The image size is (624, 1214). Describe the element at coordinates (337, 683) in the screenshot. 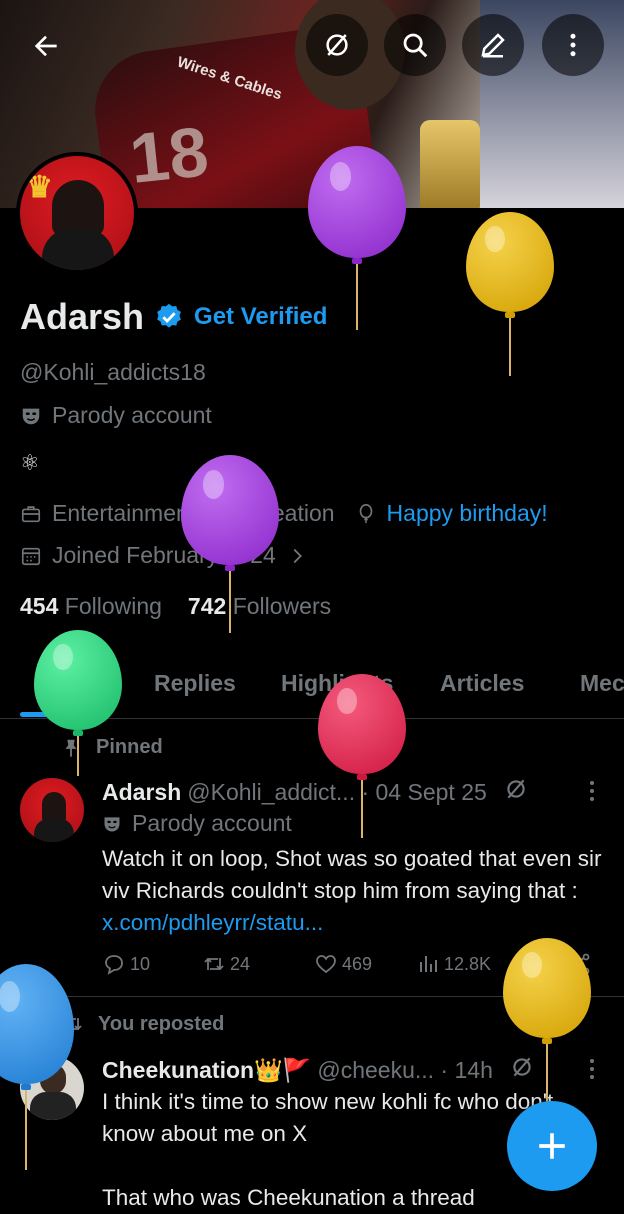

I see `tab-highlights: Highlights` at that location.